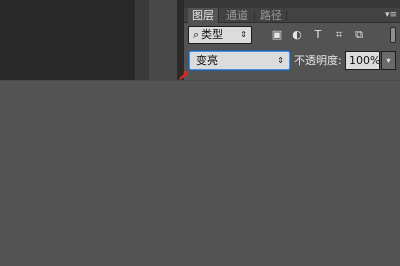 This screenshot has width=400, height=266. Describe the element at coordinates (339, 35) in the screenshot. I see `shape-filter-icon: ⌗` at that location.